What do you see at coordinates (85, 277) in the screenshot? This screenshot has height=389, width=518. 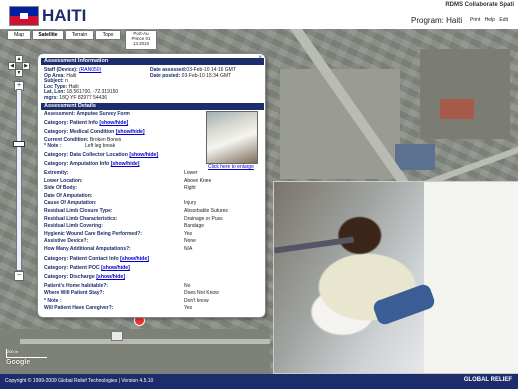 I see `category-discharge: Category: Discharge [show/hide]` at bounding box center [85, 277].